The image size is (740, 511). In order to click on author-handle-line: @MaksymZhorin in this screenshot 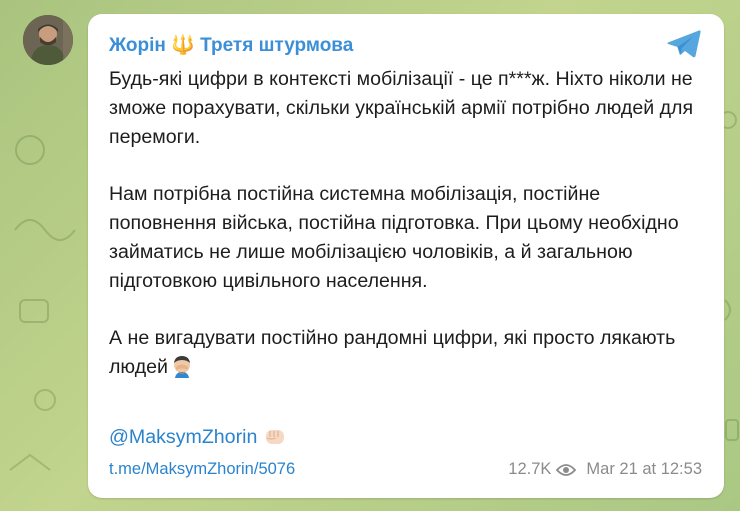, I will do `click(198, 436)`.